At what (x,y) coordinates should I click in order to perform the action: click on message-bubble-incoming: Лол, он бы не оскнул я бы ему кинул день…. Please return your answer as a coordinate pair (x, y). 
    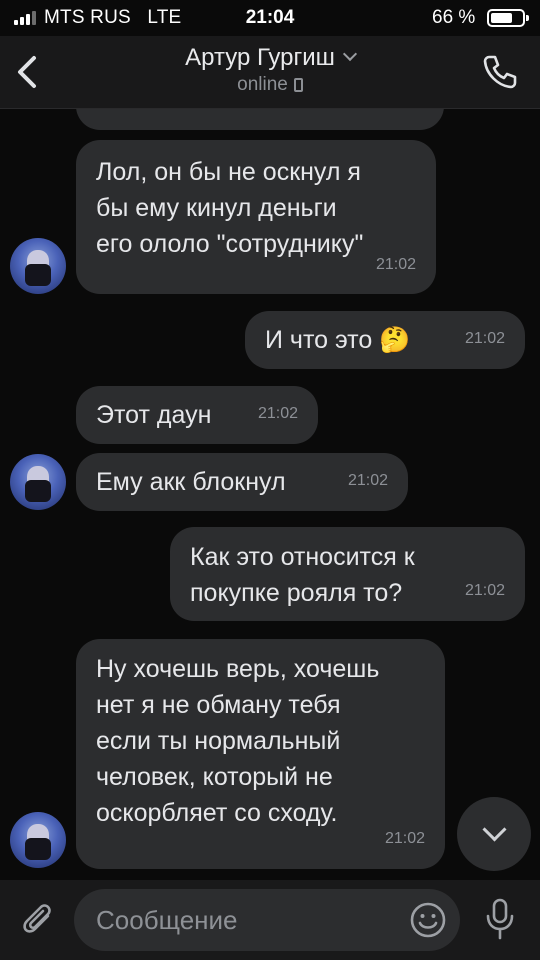
    Looking at the image, I should click on (256, 217).